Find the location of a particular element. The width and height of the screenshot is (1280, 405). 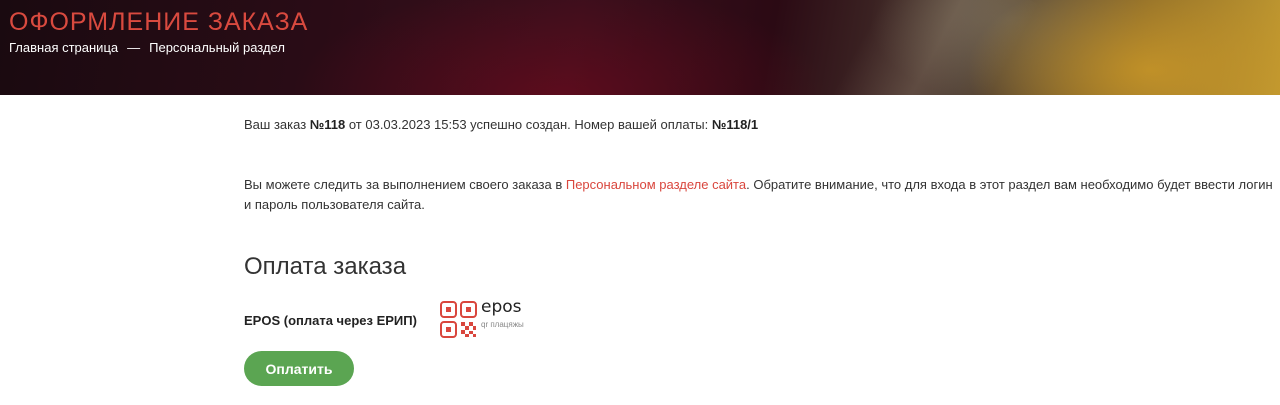

epos-logo-subtitle: qr плацяжы is located at coordinates (502, 324).